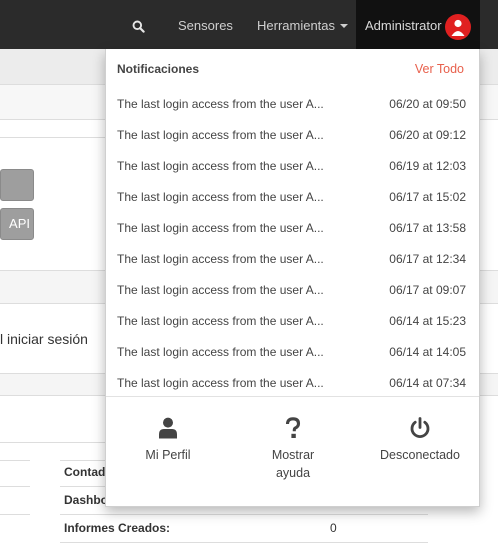  What do you see at coordinates (344, 25) in the screenshot?
I see `caret-down-icon` at bounding box center [344, 25].